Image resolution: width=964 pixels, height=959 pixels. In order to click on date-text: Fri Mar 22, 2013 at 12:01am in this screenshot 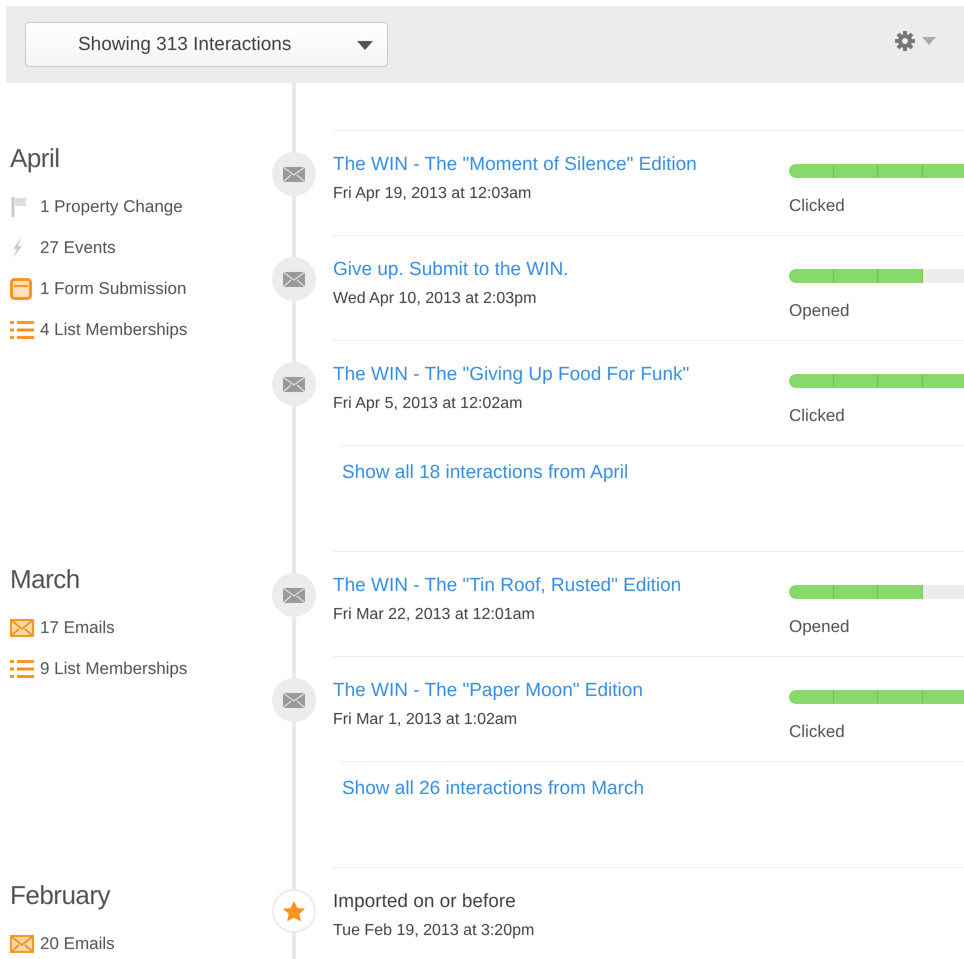, I will do `click(434, 615)`.